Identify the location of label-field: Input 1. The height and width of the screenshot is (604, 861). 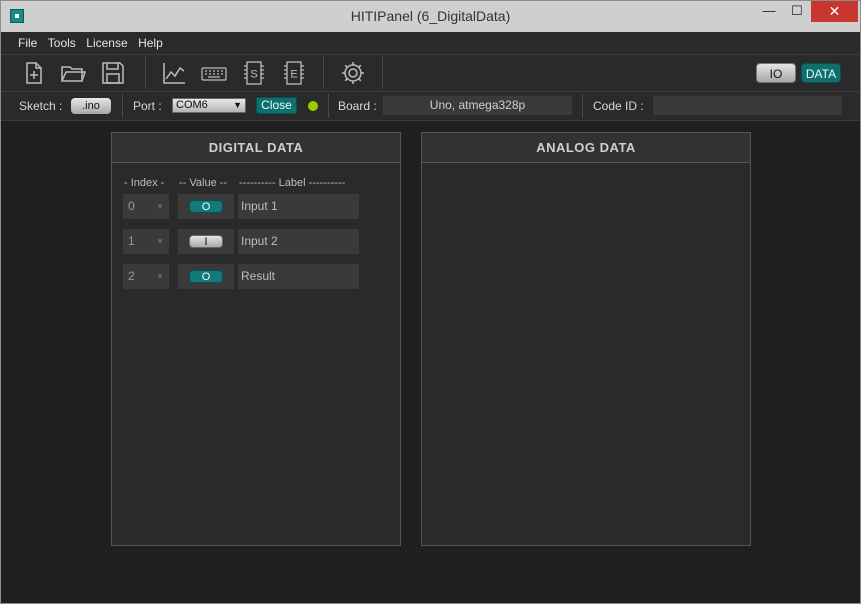
(298, 206).